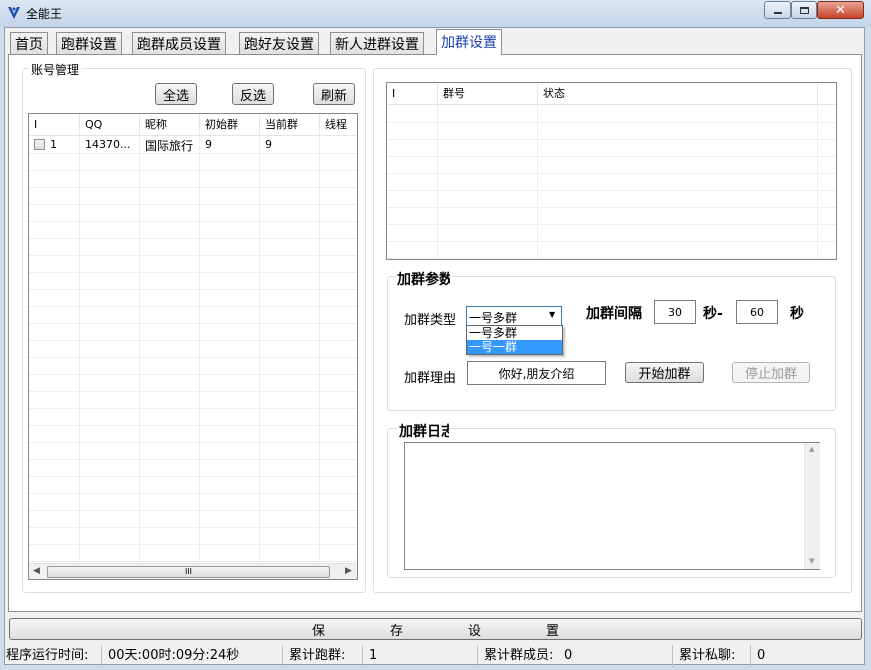 The image size is (871, 670). I want to click on total-private-value: 0, so click(761, 655).